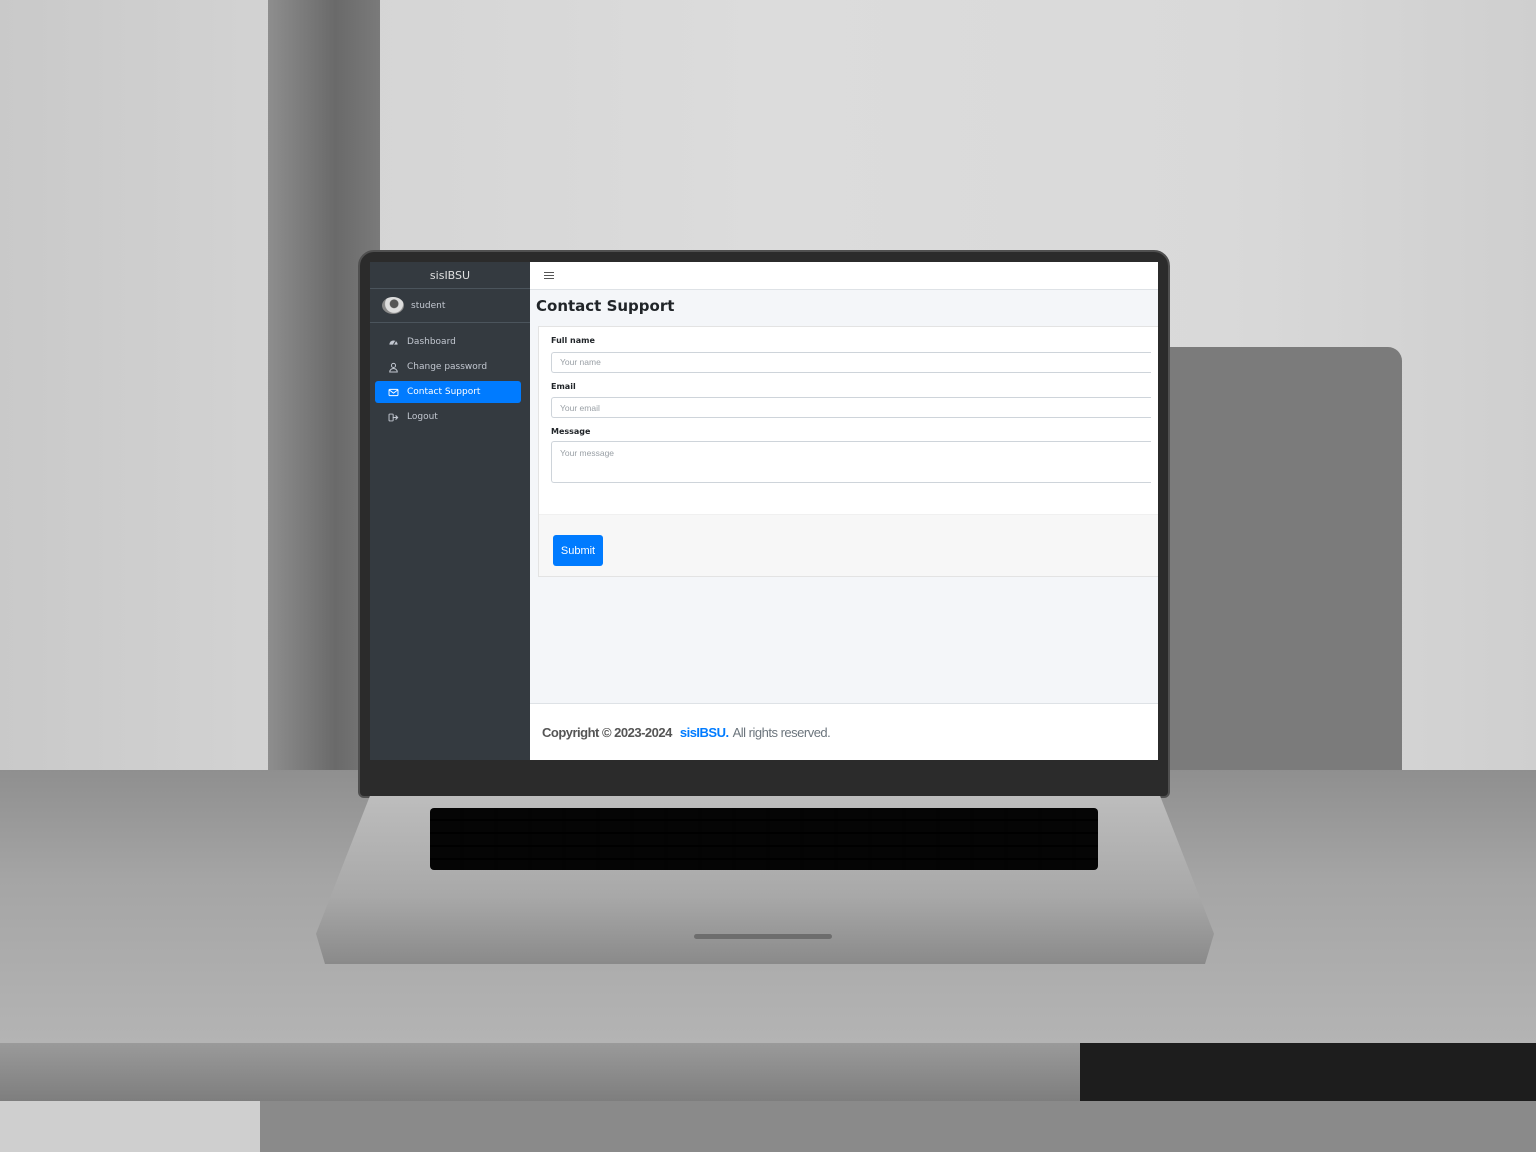 The width and height of the screenshot is (1536, 1152). Describe the element at coordinates (393, 305) in the screenshot. I see `avatar` at that location.